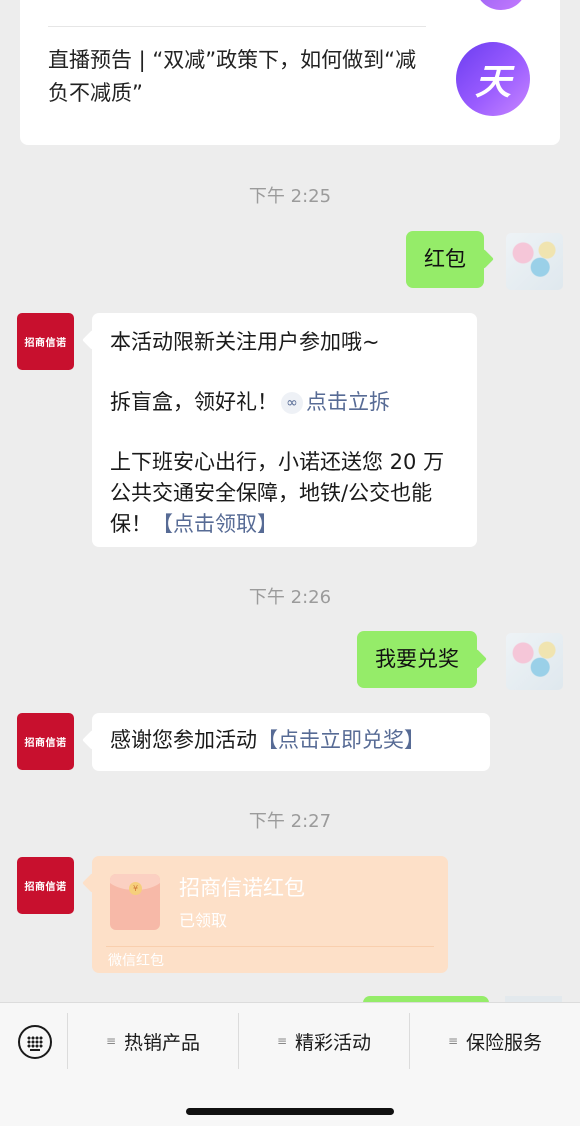 This screenshot has width=580, height=1126. I want to click on redeem-now-link: 【点击立即兑奖】, so click(341, 740).